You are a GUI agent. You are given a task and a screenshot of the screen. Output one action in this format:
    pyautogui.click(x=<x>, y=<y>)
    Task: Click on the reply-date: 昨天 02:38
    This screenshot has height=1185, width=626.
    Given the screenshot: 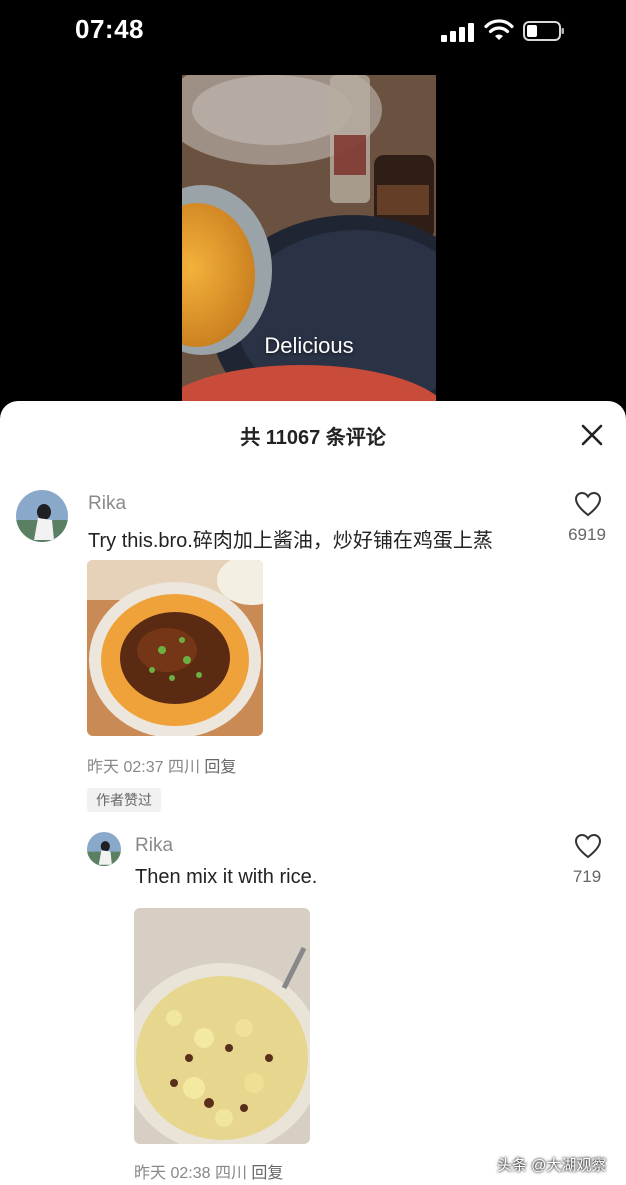 What is the action you would take?
    pyautogui.click(x=172, y=1173)
    